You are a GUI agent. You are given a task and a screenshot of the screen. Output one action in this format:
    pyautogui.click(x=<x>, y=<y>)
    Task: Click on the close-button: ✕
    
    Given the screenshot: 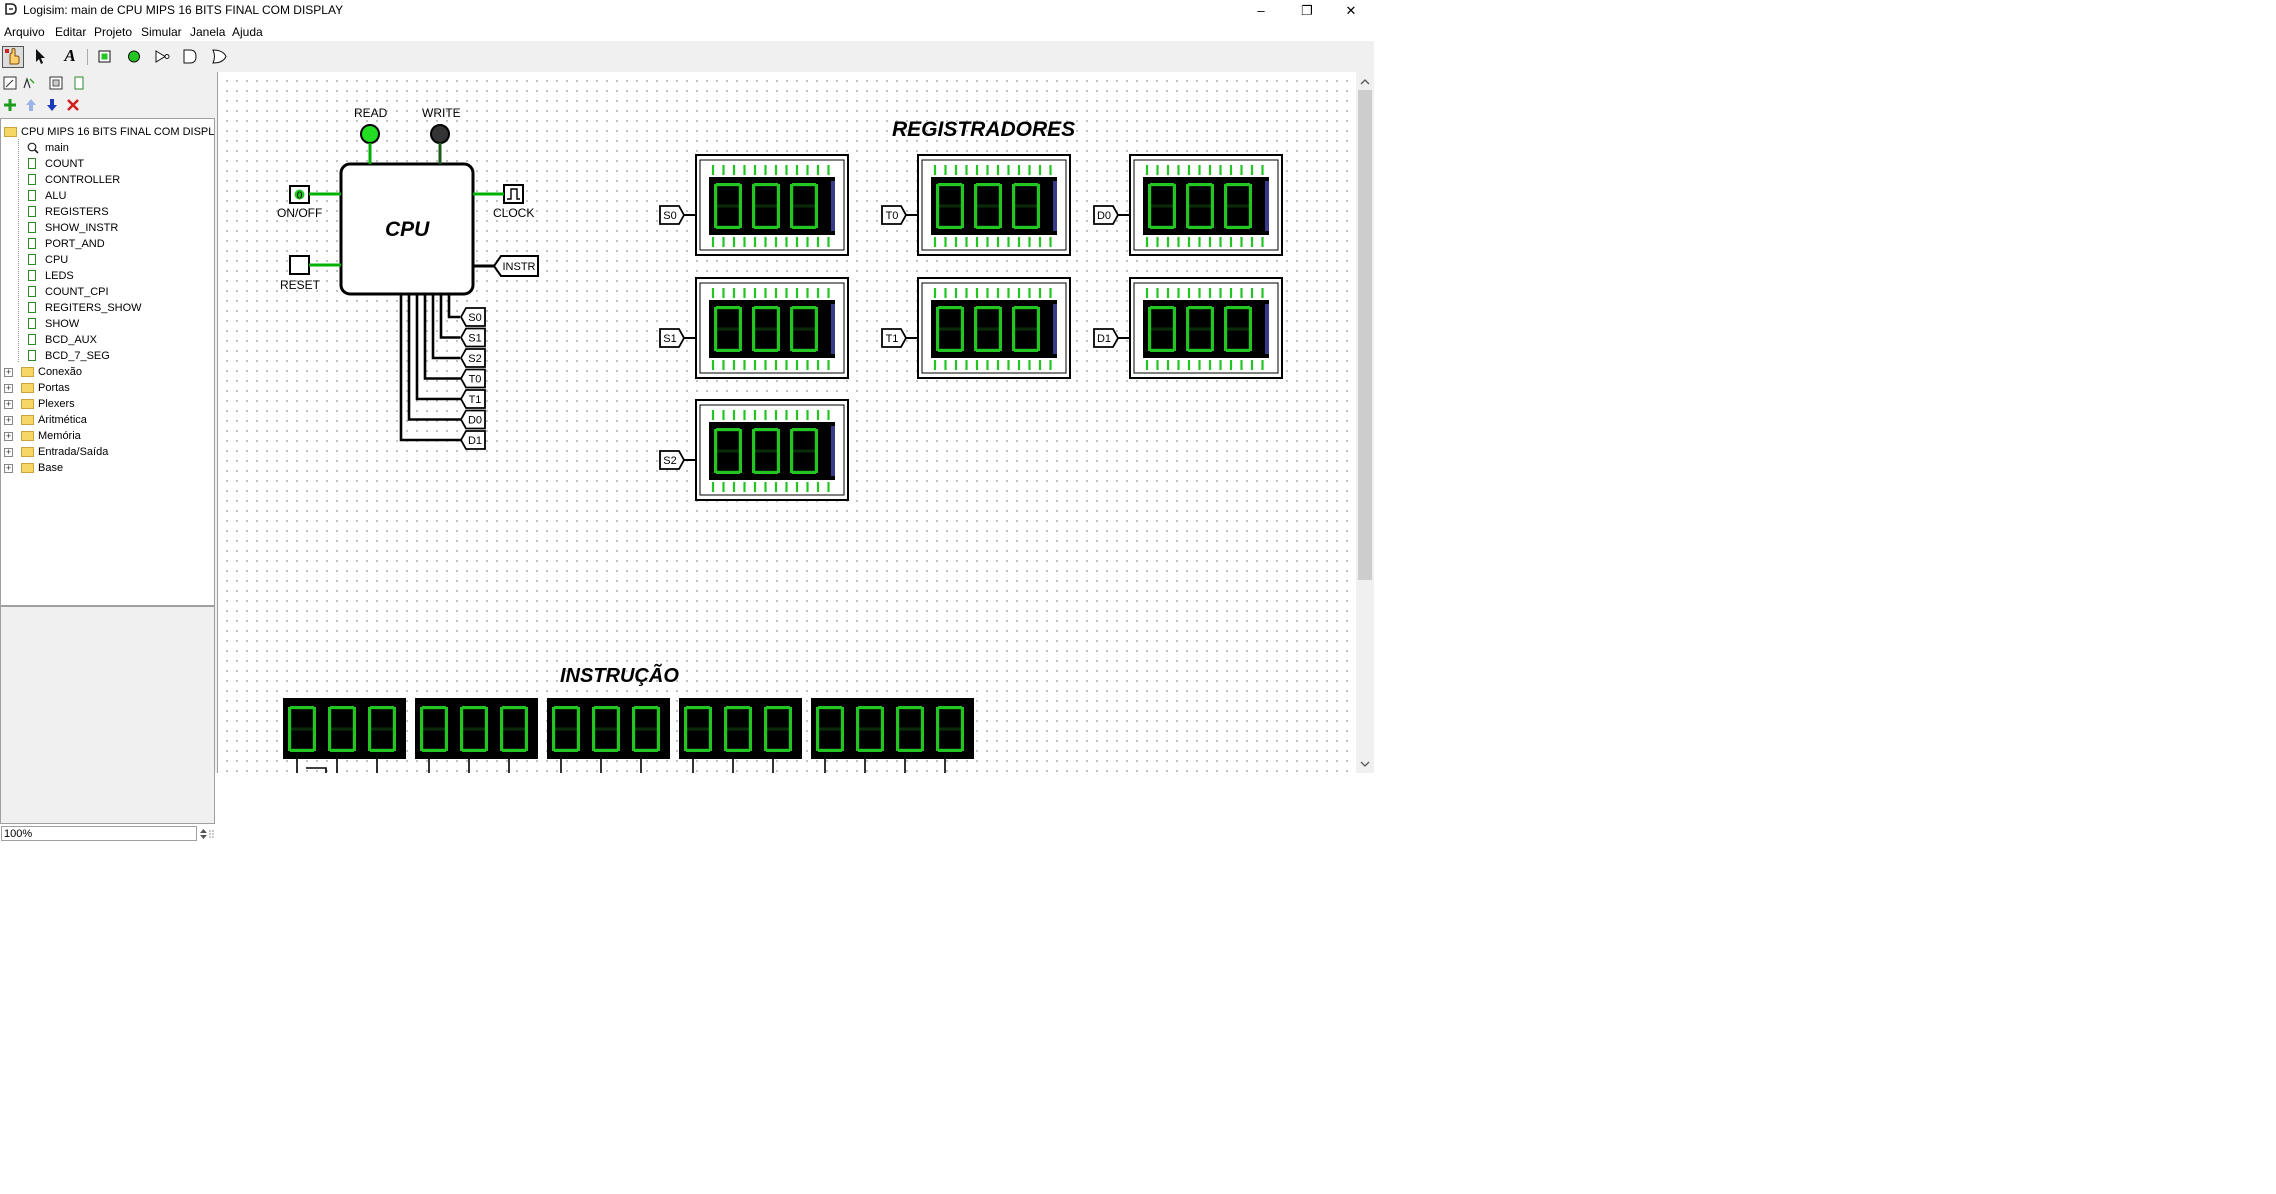 What is the action you would take?
    pyautogui.click(x=1351, y=10)
    